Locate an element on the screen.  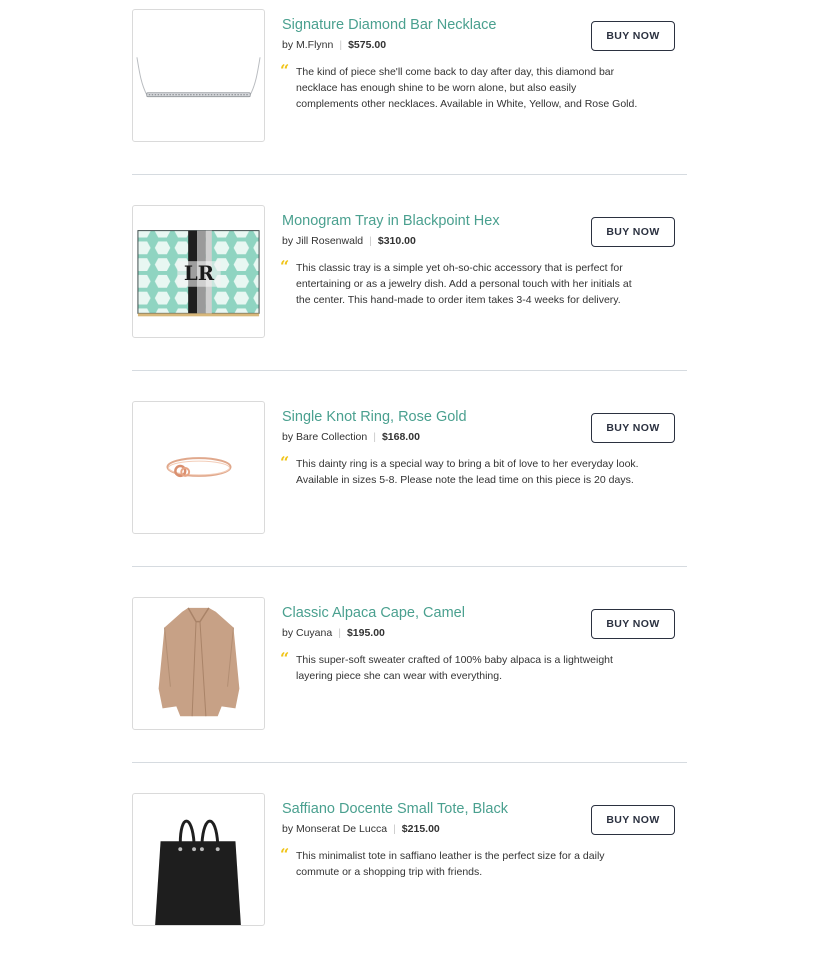
product-brand: by Jill Rosenwald is located at coordinates (322, 241).